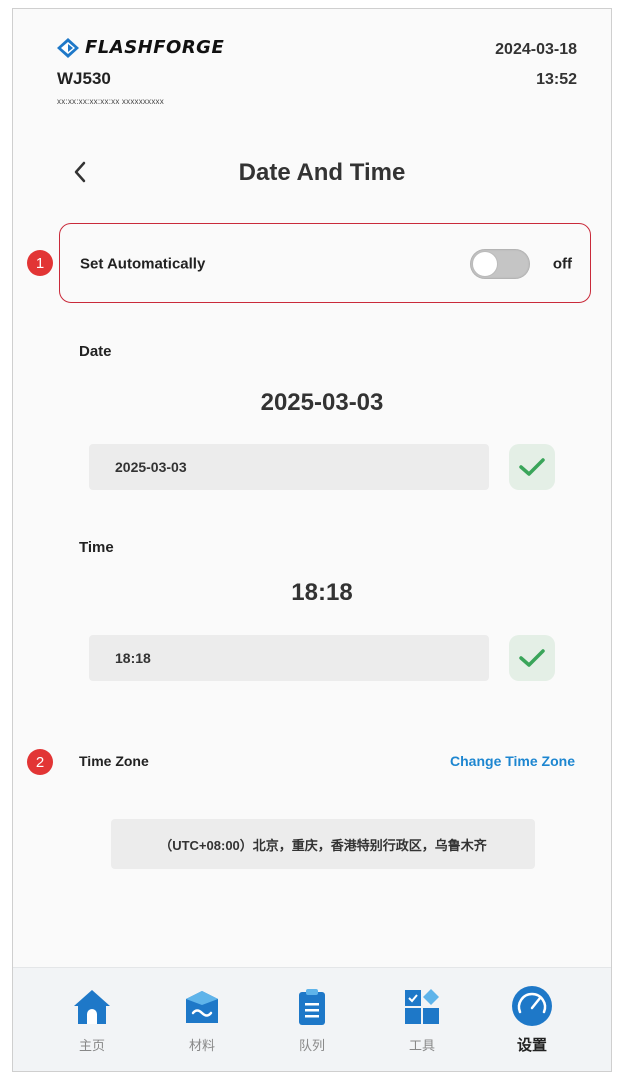 Image resolution: width=622 pixels, height=1078 pixels. I want to click on toggle-knob, so click(485, 264).